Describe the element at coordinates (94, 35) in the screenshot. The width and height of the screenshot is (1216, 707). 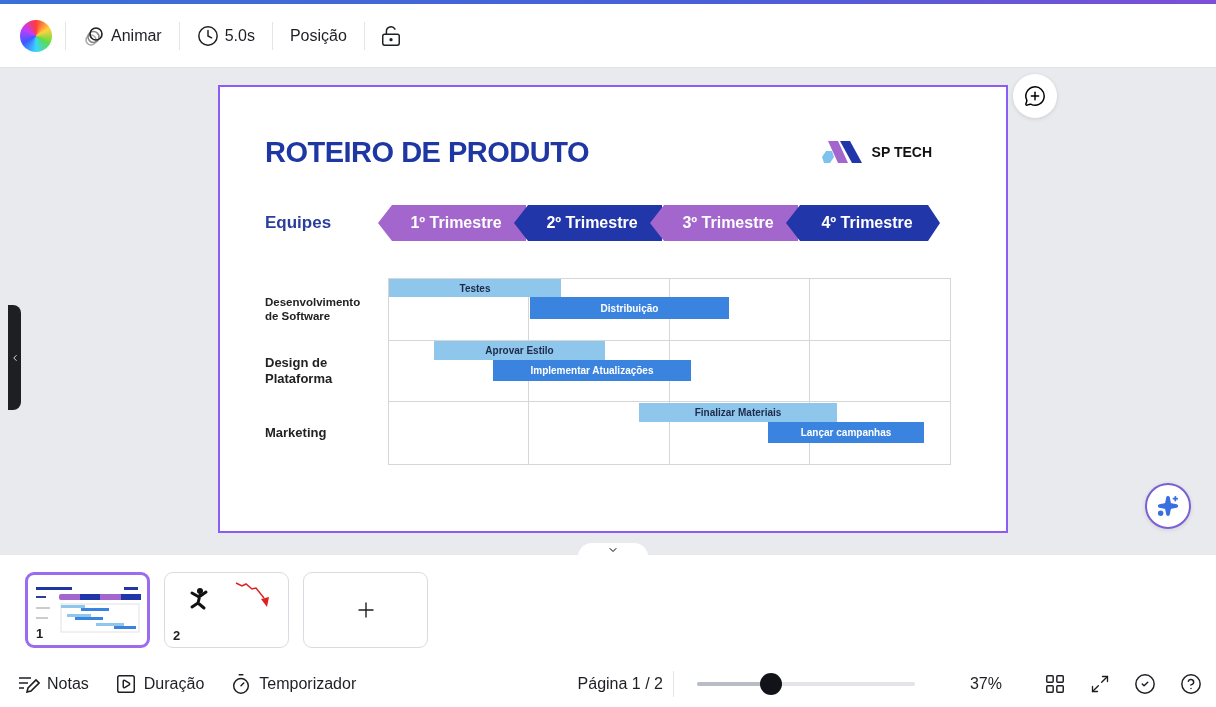
I see `animate-icon` at that location.